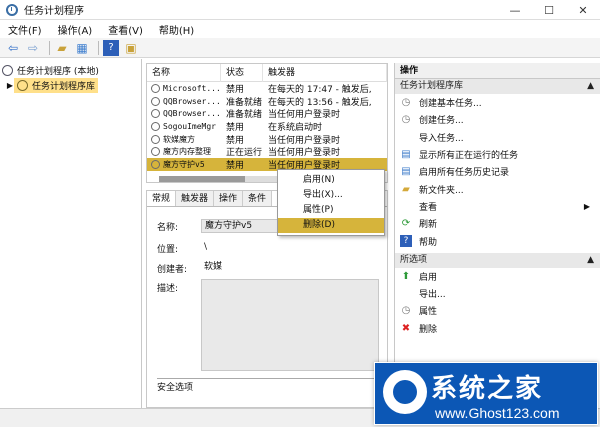  I want to click on view-icon, so click(406, 206).